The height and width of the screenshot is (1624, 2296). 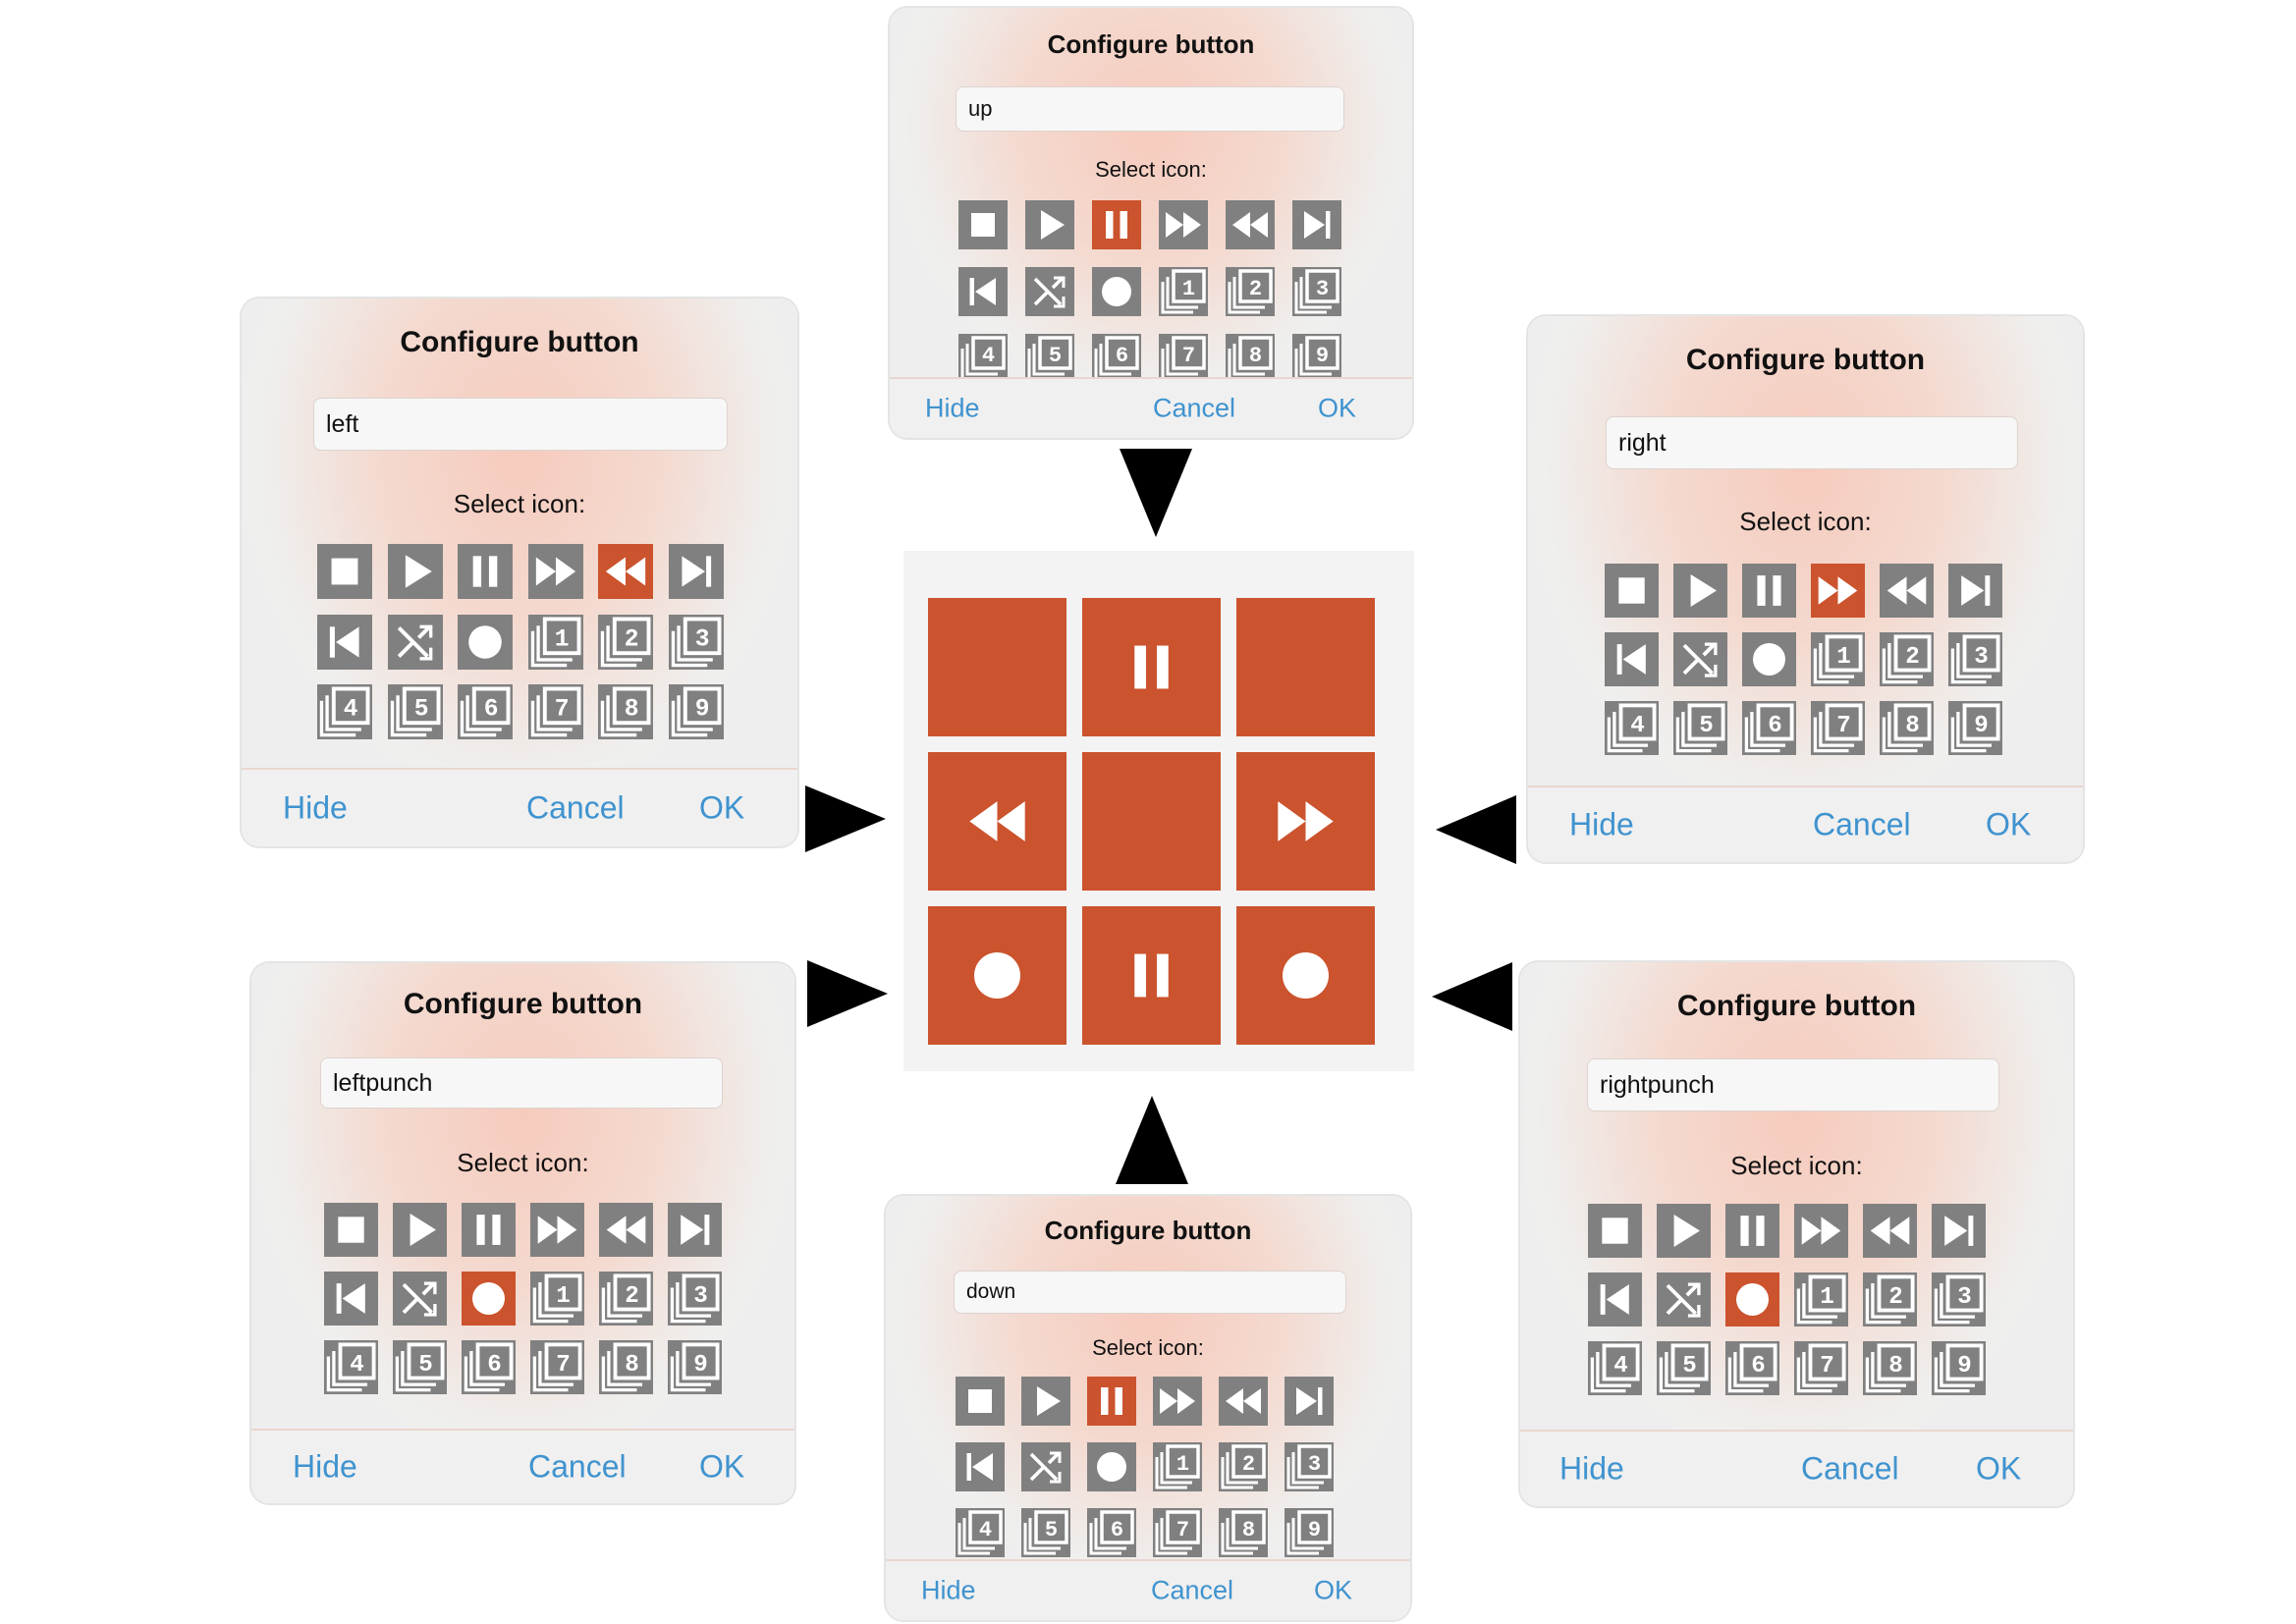 I want to click on controller-button-top-right, so click(x=1305, y=667).